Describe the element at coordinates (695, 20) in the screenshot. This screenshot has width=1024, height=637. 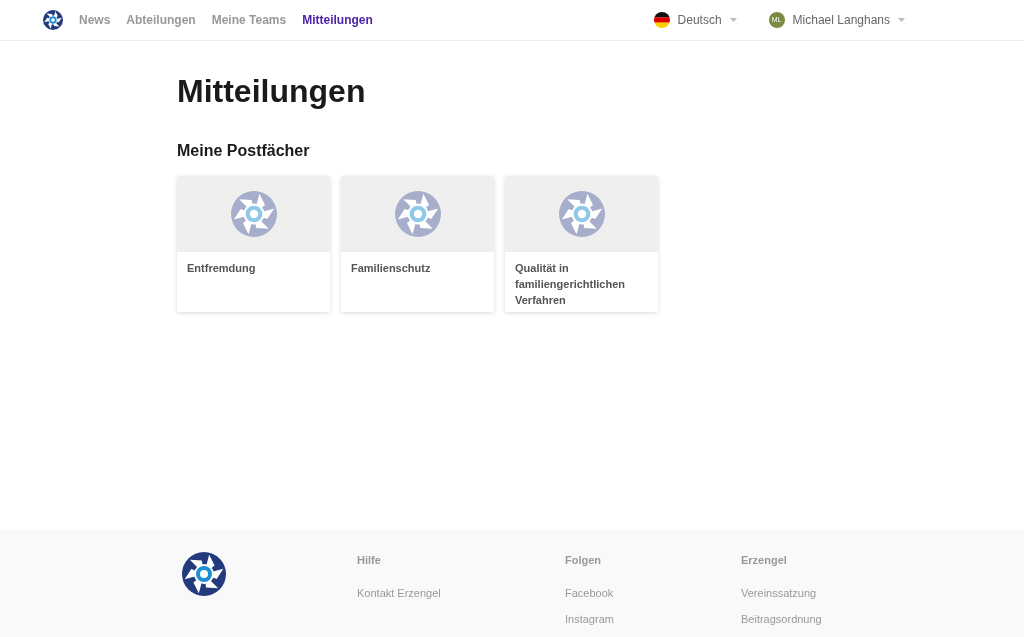
I see `language-selector: Deutsch` at that location.